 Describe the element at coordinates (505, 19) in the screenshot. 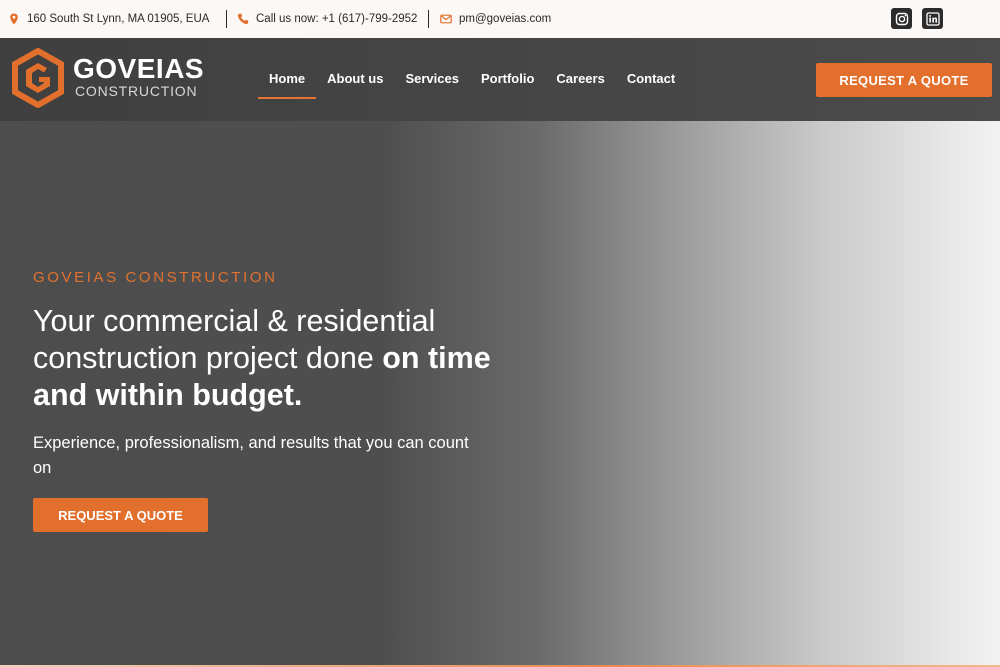

I see `email-text: pm@goveias.com` at that location.